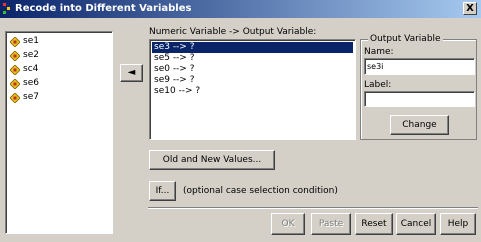  Describe the element at coordinates (313, 208) in the screenshot. I see `separator` at that location.